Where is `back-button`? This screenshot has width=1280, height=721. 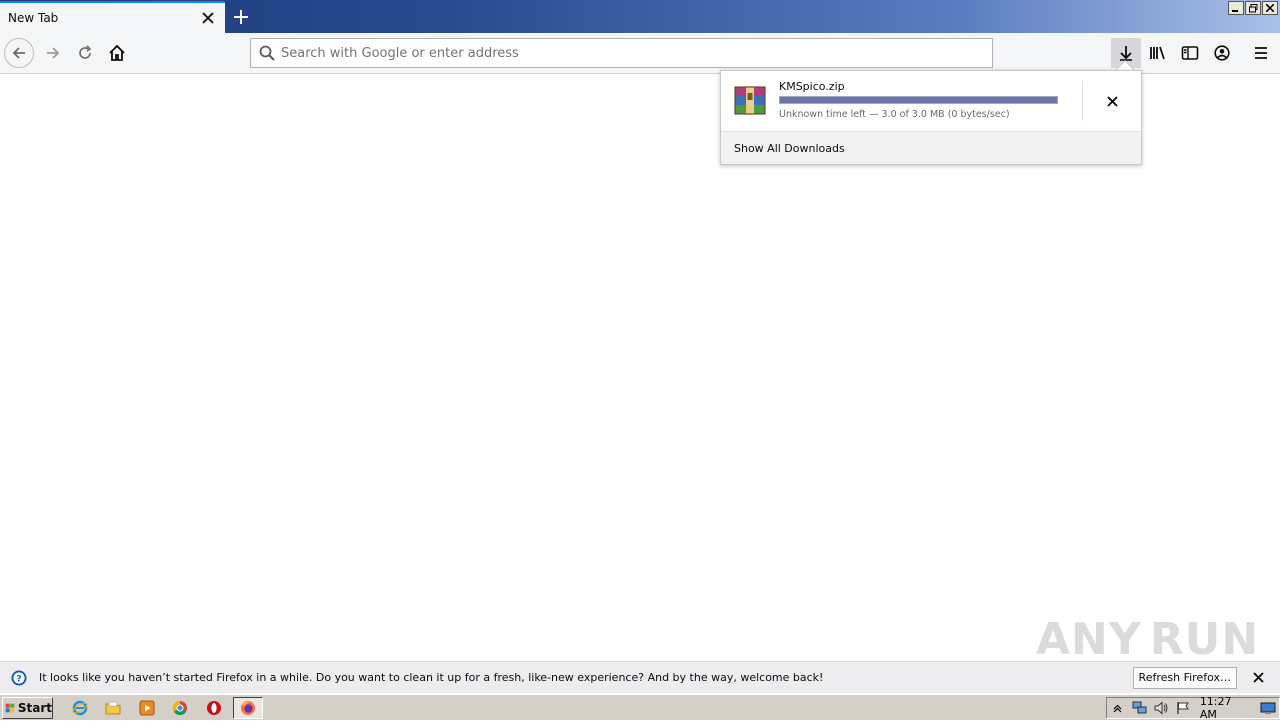 back-button is located at coordinates (19, 53).